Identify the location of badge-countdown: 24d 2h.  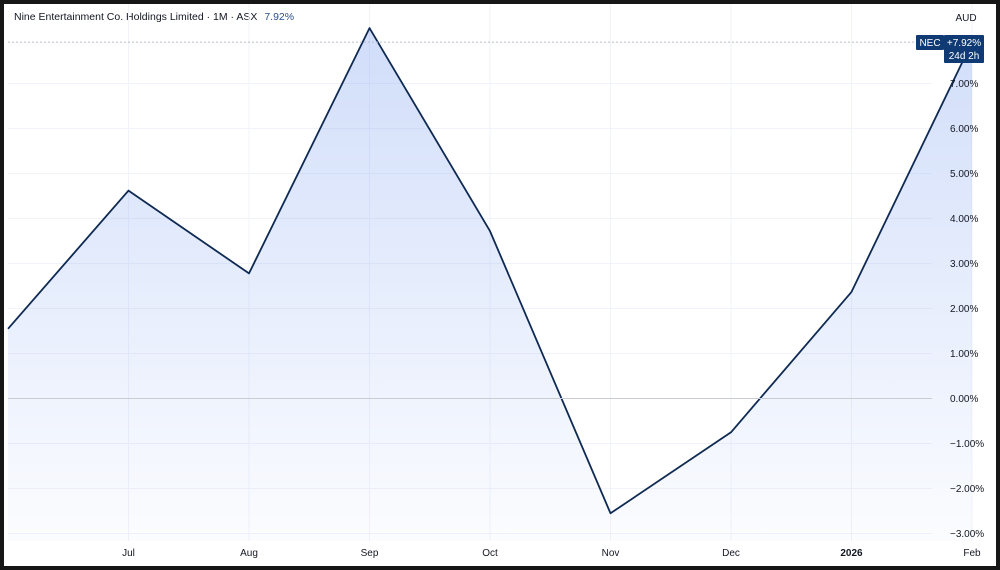
(964, 56).